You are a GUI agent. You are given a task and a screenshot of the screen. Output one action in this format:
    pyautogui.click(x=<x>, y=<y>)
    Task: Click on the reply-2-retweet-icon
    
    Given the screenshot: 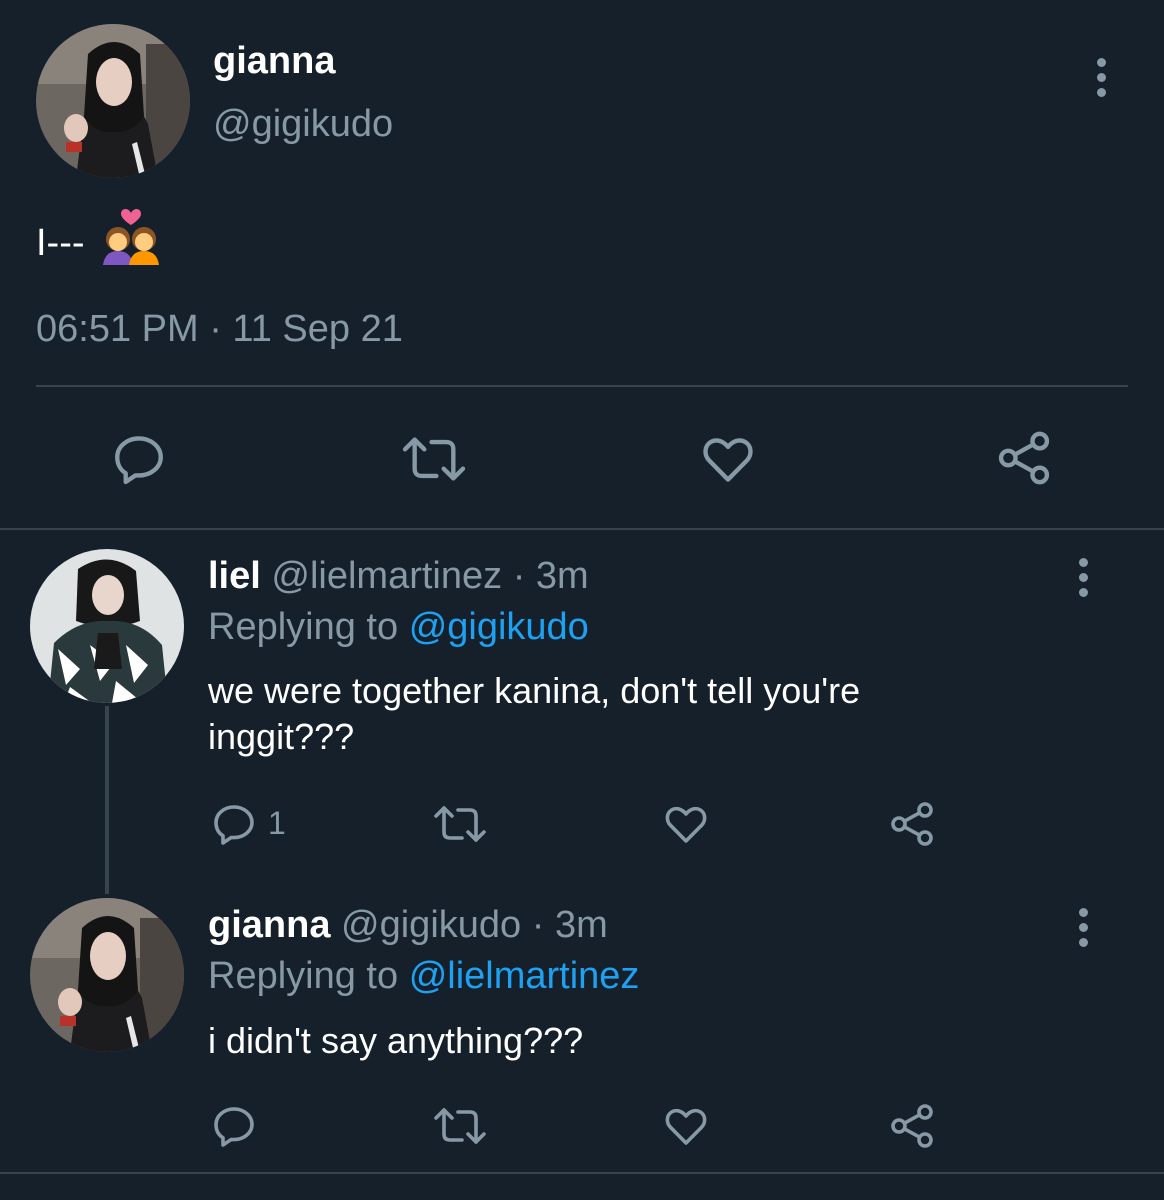 What is the action you would take?
    pyautogui.click(x=460, y=1126)
    